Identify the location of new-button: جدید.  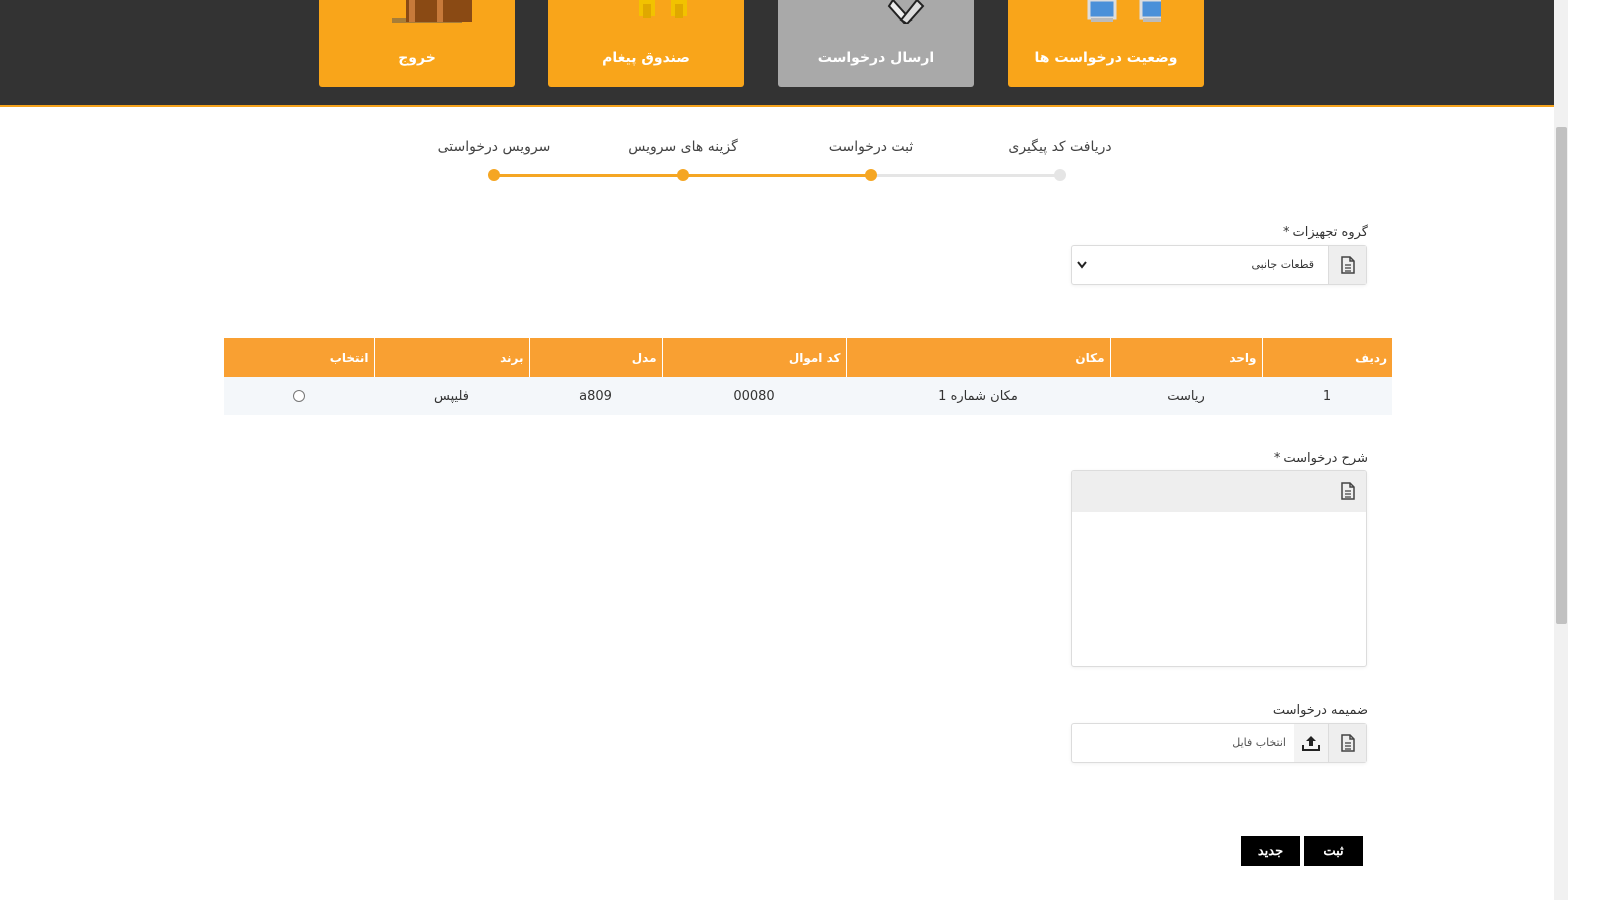
(1270, 851).